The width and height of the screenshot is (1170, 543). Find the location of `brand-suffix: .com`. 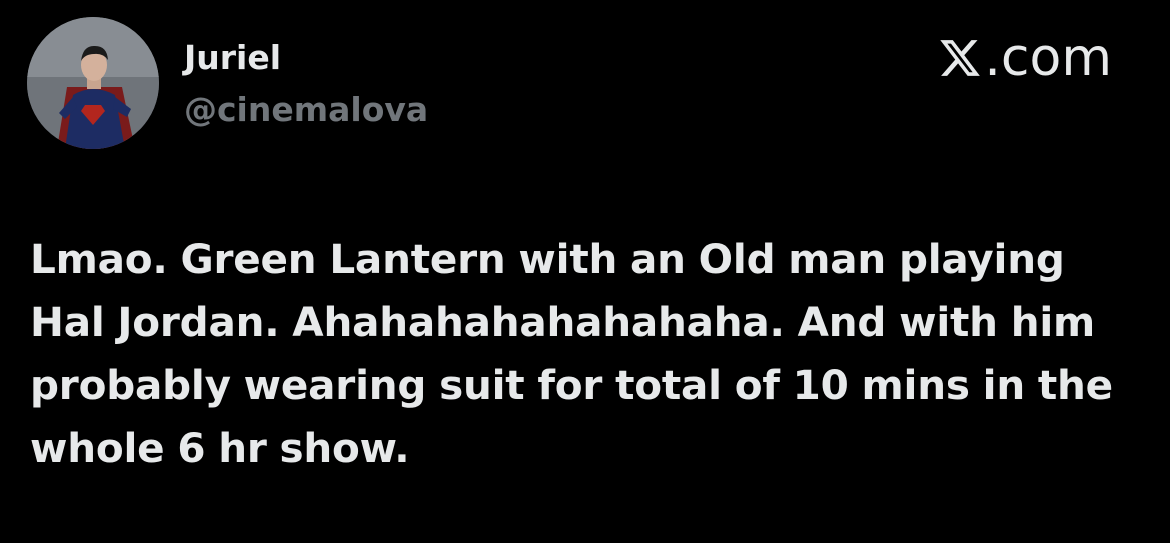

brand-suffix: .com is located at coordinates (1048, 58).